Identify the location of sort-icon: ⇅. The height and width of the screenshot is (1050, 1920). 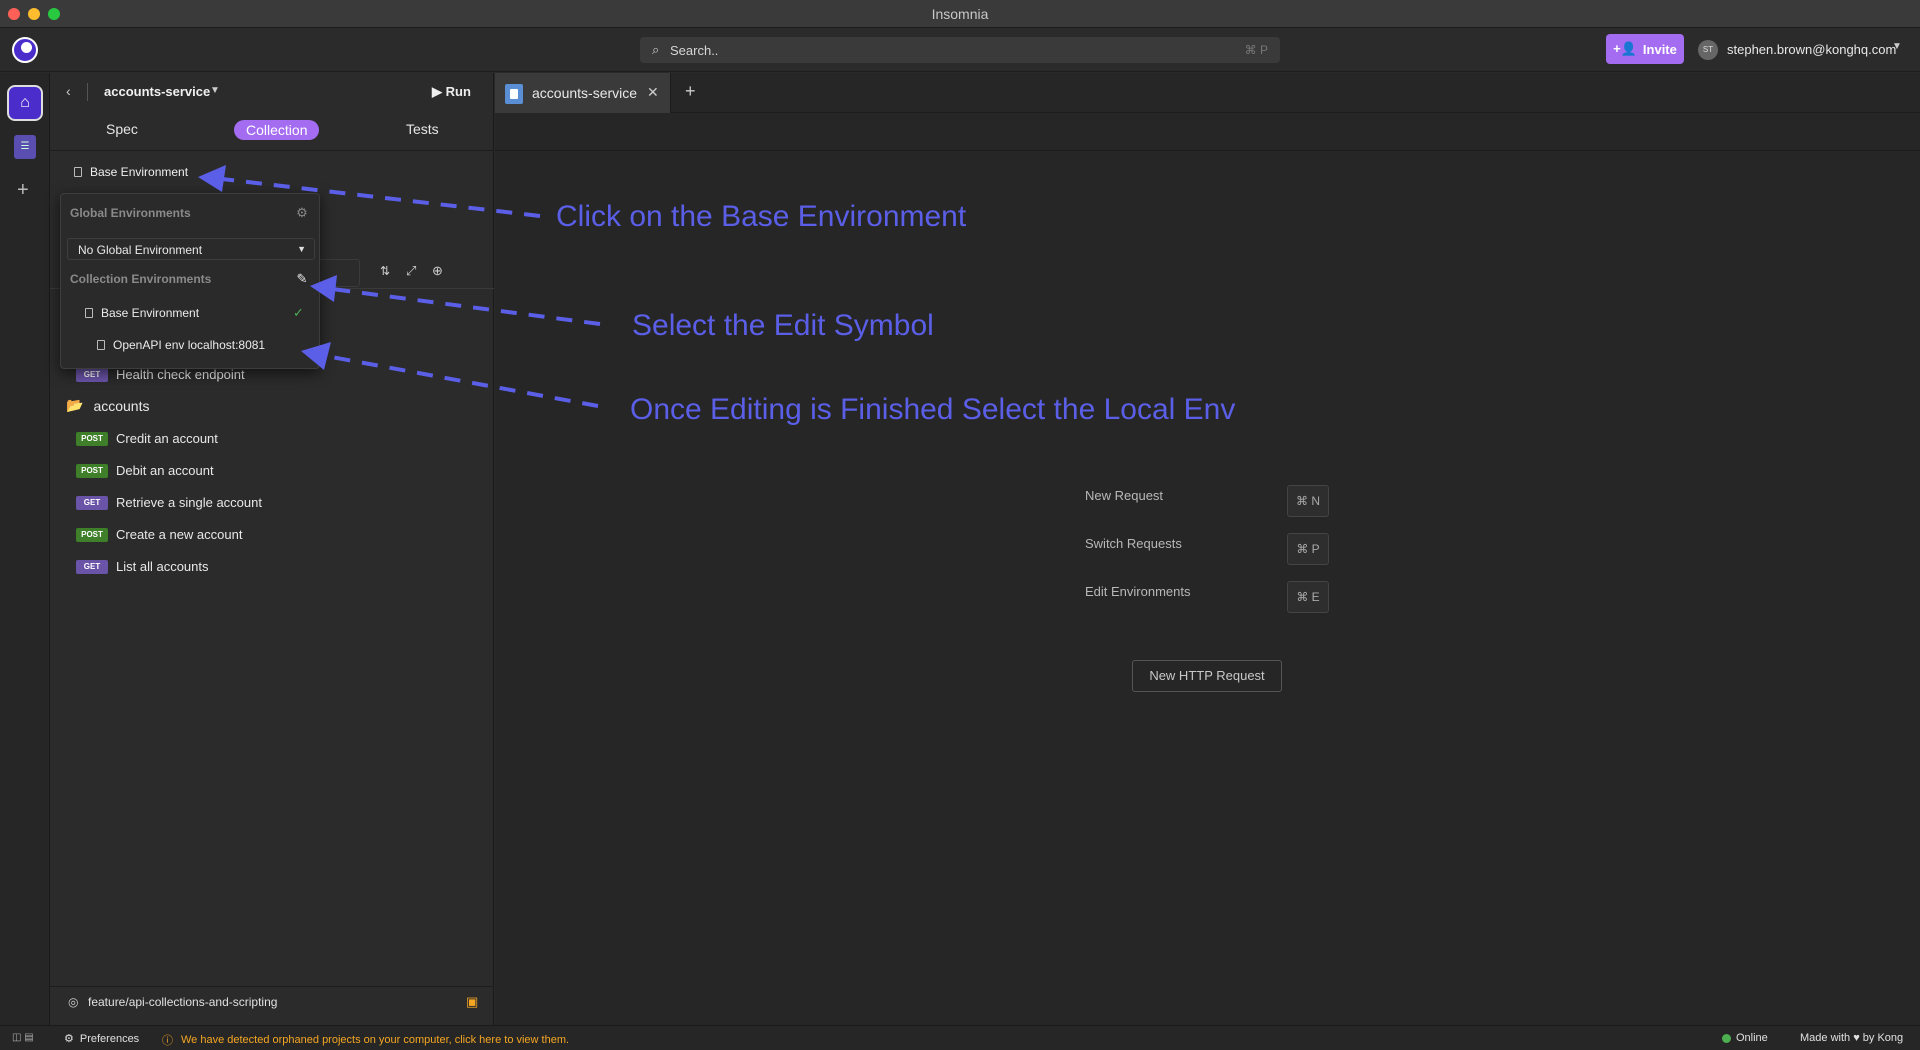
(385, 271).